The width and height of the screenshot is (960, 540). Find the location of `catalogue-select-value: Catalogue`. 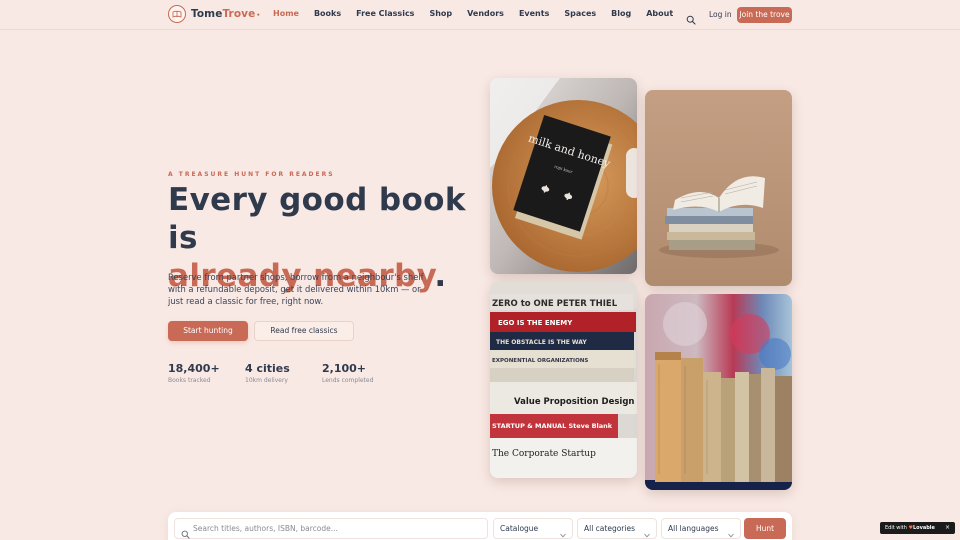

catalogue-select-value: Catalogue is located at coordinates (519, 528).